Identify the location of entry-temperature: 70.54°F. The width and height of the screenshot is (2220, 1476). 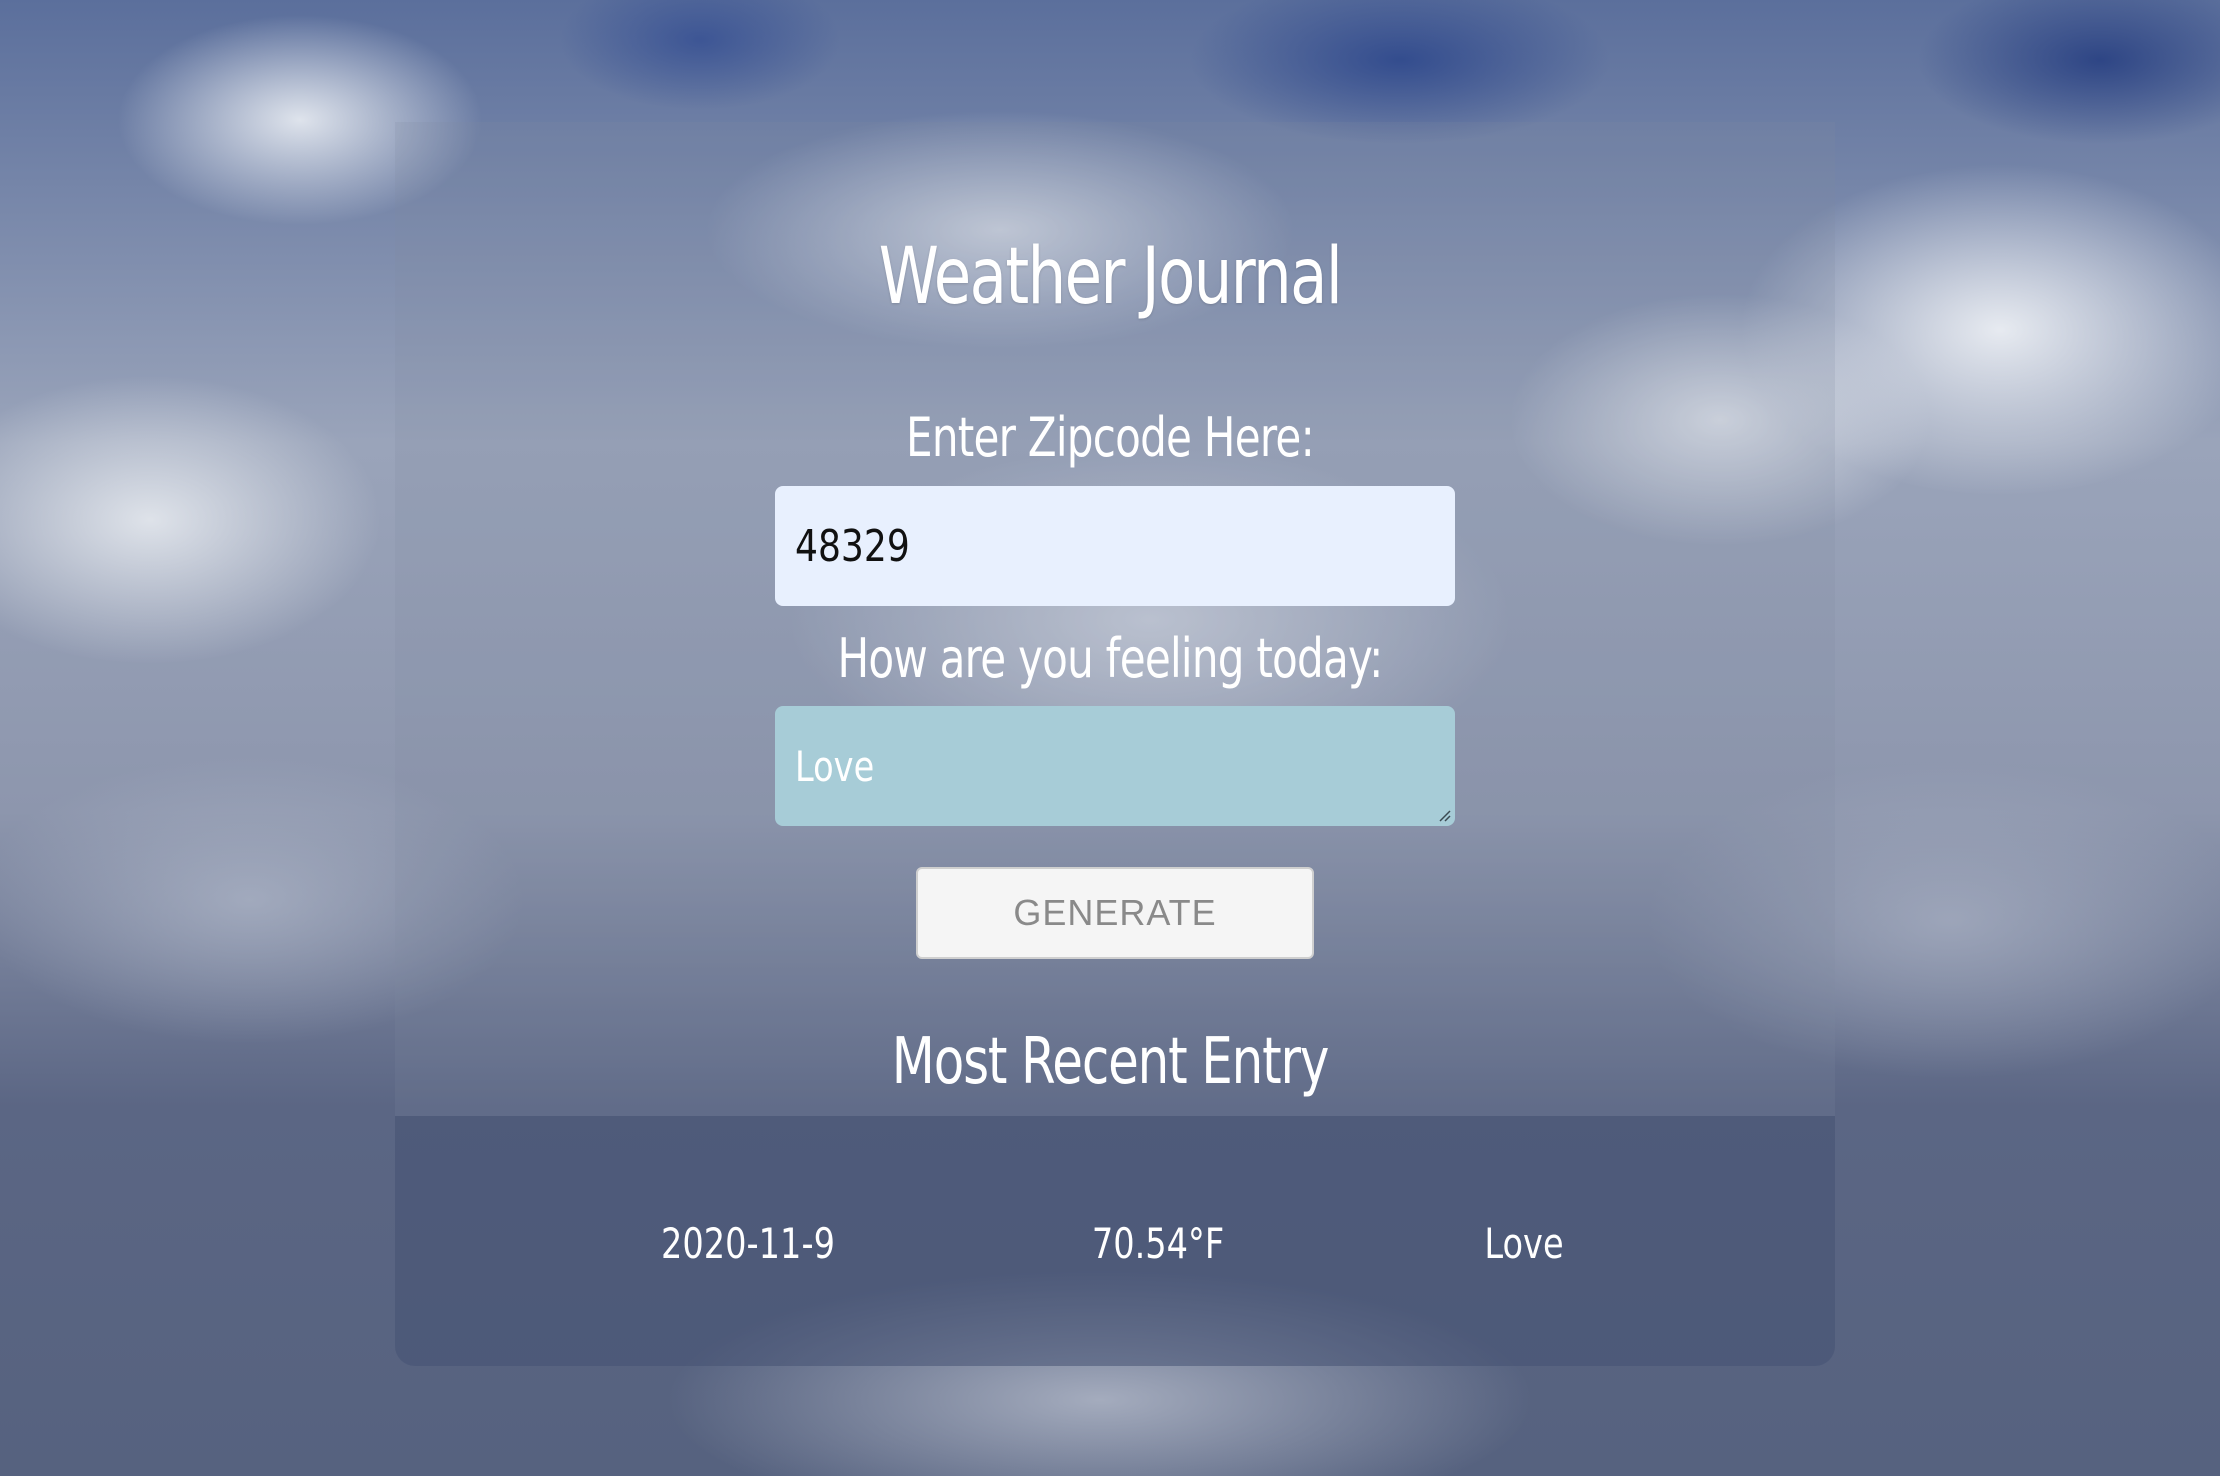
(1158, 1243).